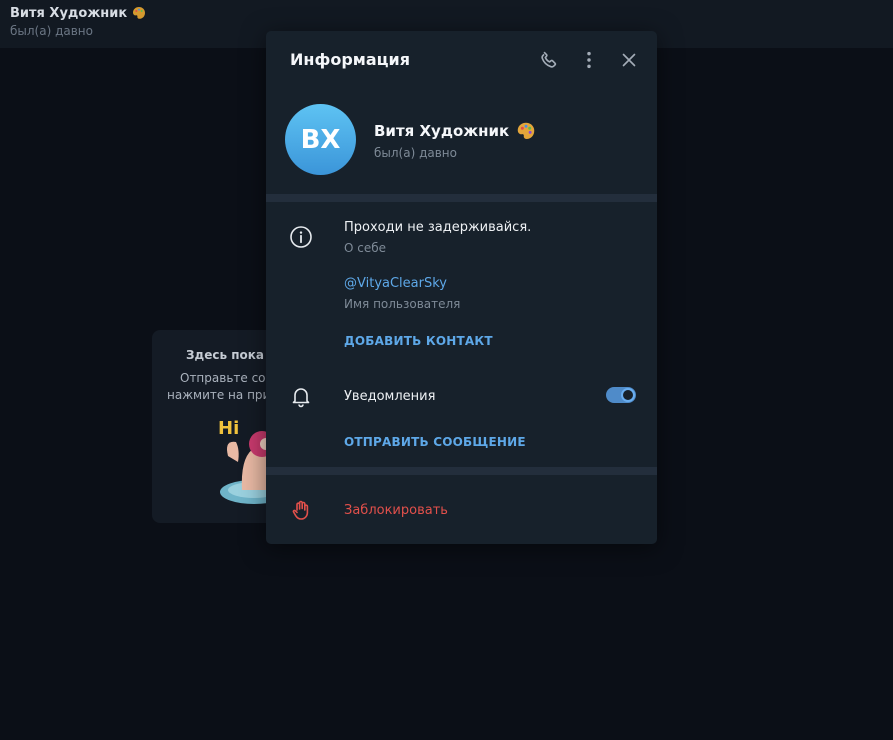  Describe the element at coordinates (390, 396) in the screenshot. I see `notifications-label: Уведомления` at that location.